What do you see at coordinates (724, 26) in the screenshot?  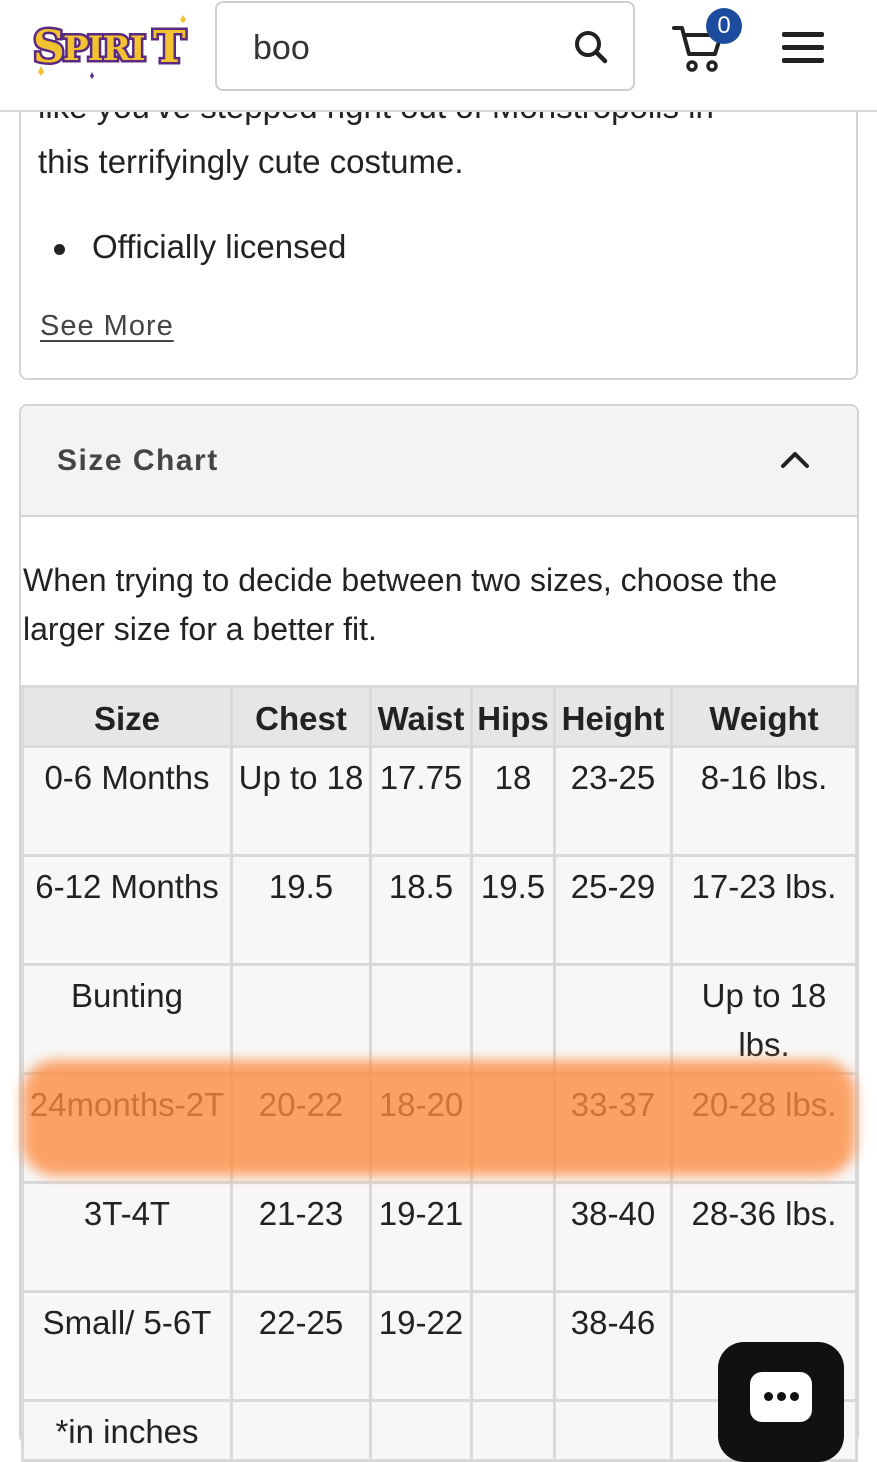 I see `cart-count-badge: 0` at bounding box center [724, 26].